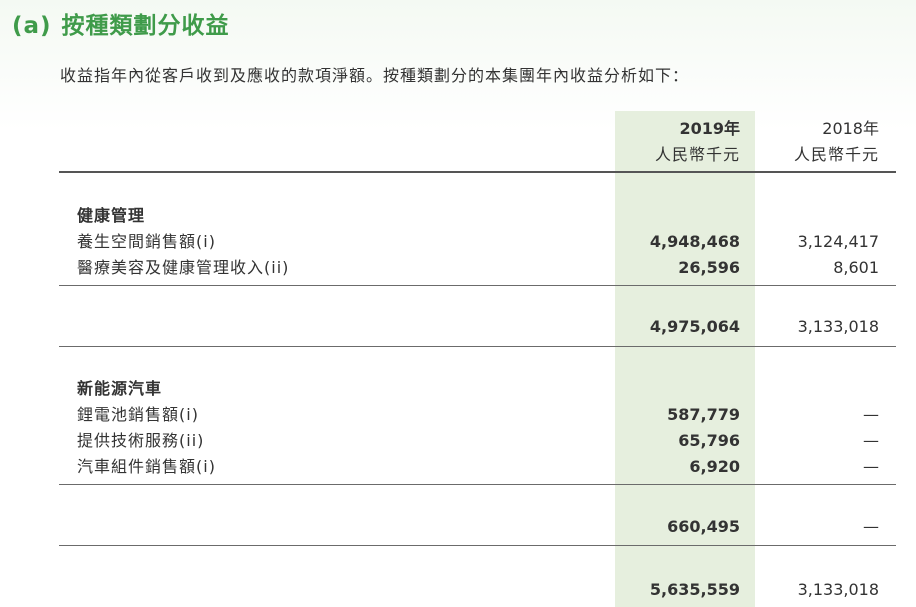 This screenshot has width=916, height=607. What do you see at coordinates (458, 415) in the screenshot?
I see `table-row: 鋰電池銷售額(i) 587,779 —` at bounding box center [458, 415].